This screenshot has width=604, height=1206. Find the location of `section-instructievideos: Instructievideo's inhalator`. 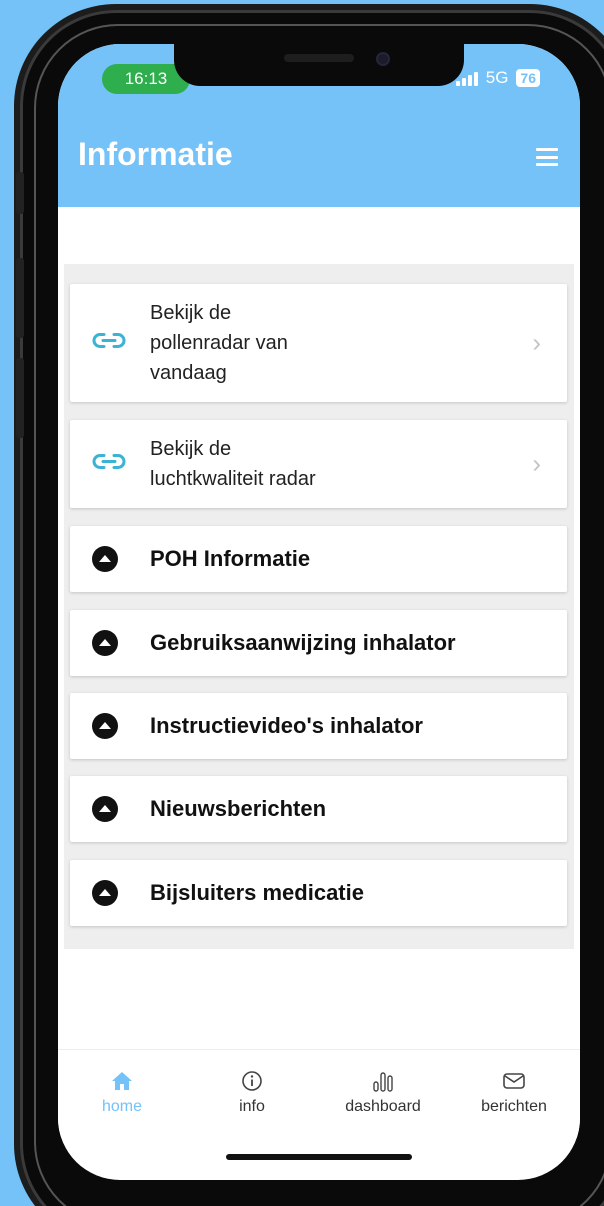

section-instructievideos: Instructievideo's inhalator is located at coordinates (318, 726).